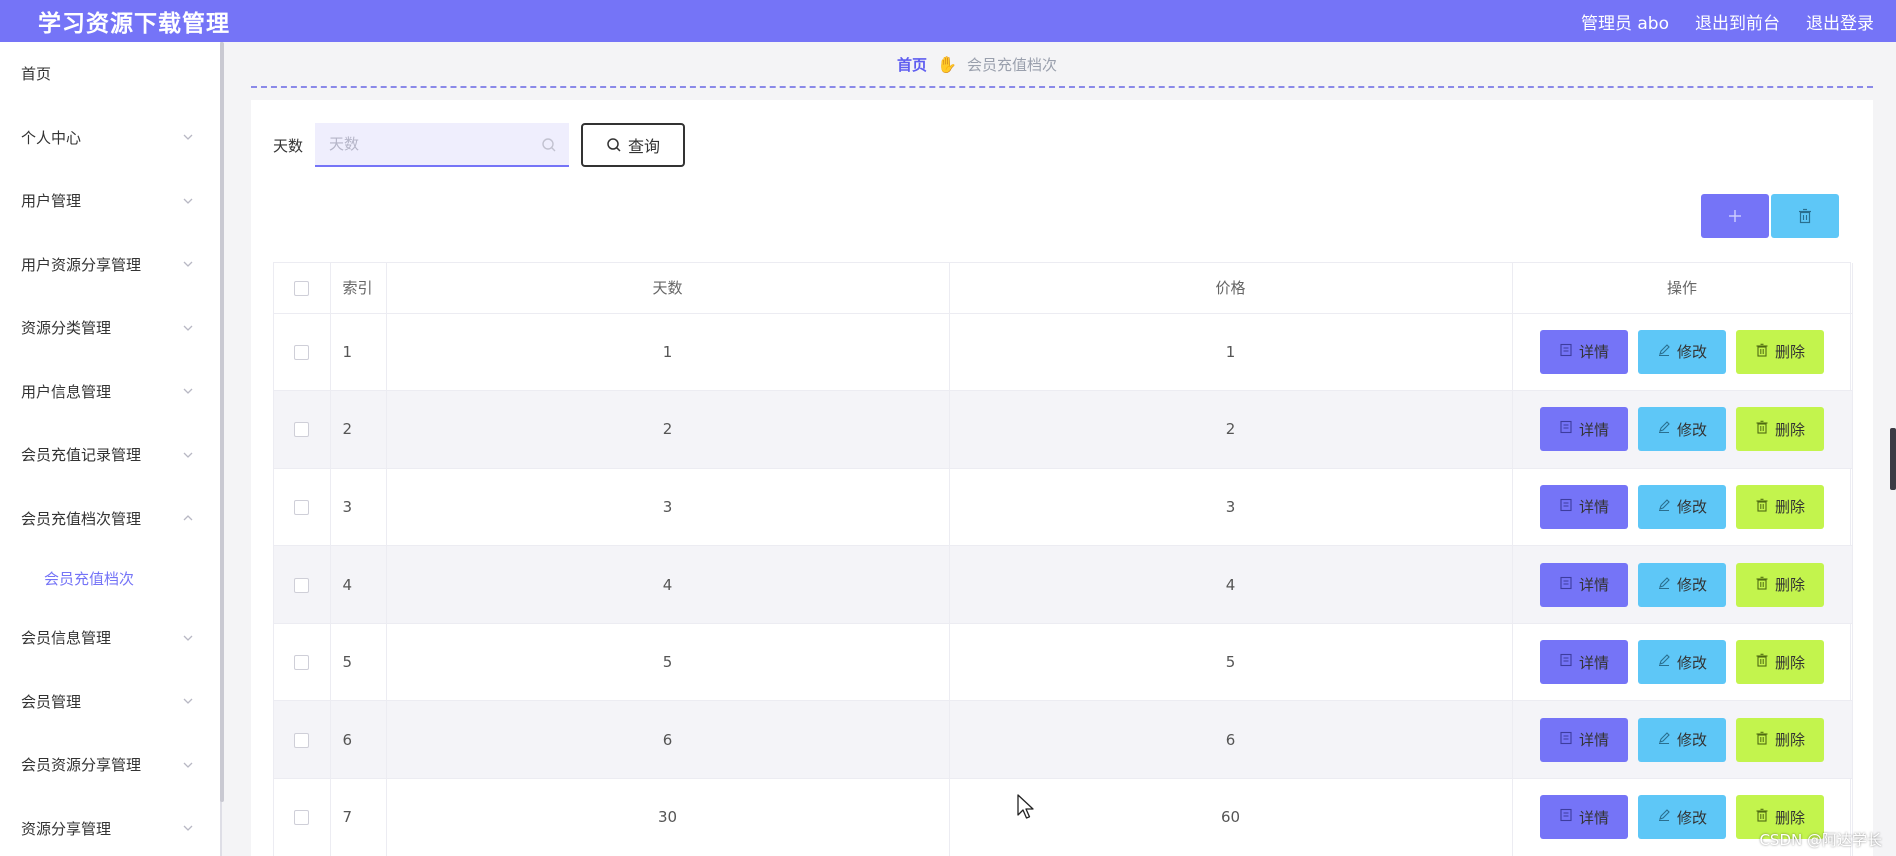 The width and height of the screenshot is (1896, 856). I want to click on detail-button-label: 详情, so click(1593, 585).